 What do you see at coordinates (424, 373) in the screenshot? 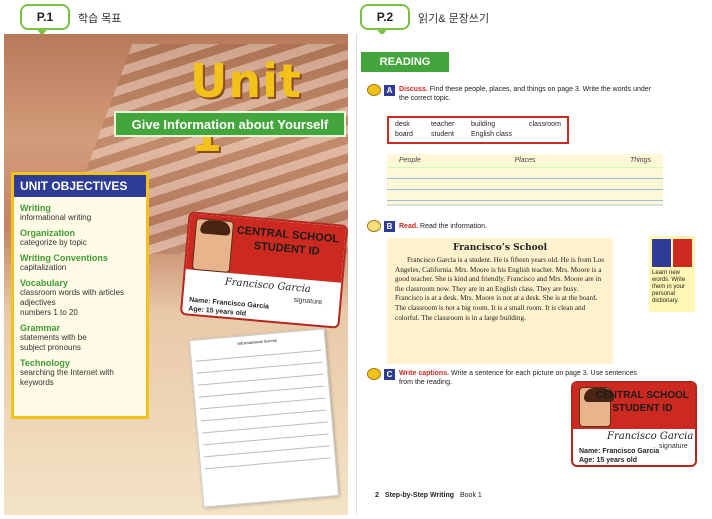
I see `section-c-keyword: Write captions.` at bounding box center [424, 373].